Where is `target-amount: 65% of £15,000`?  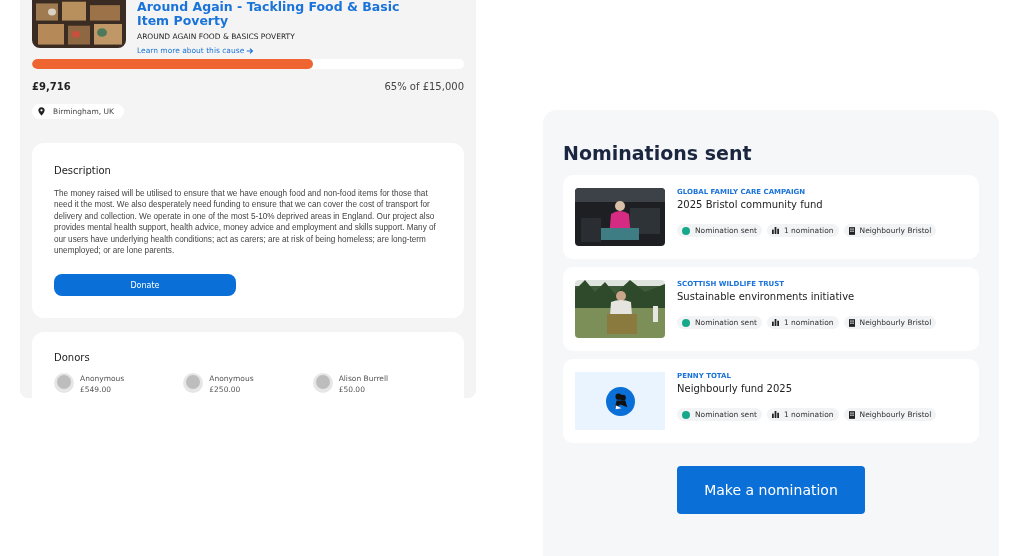
target-amount: 65% of £15,000 is located at coordinates (424, 86).